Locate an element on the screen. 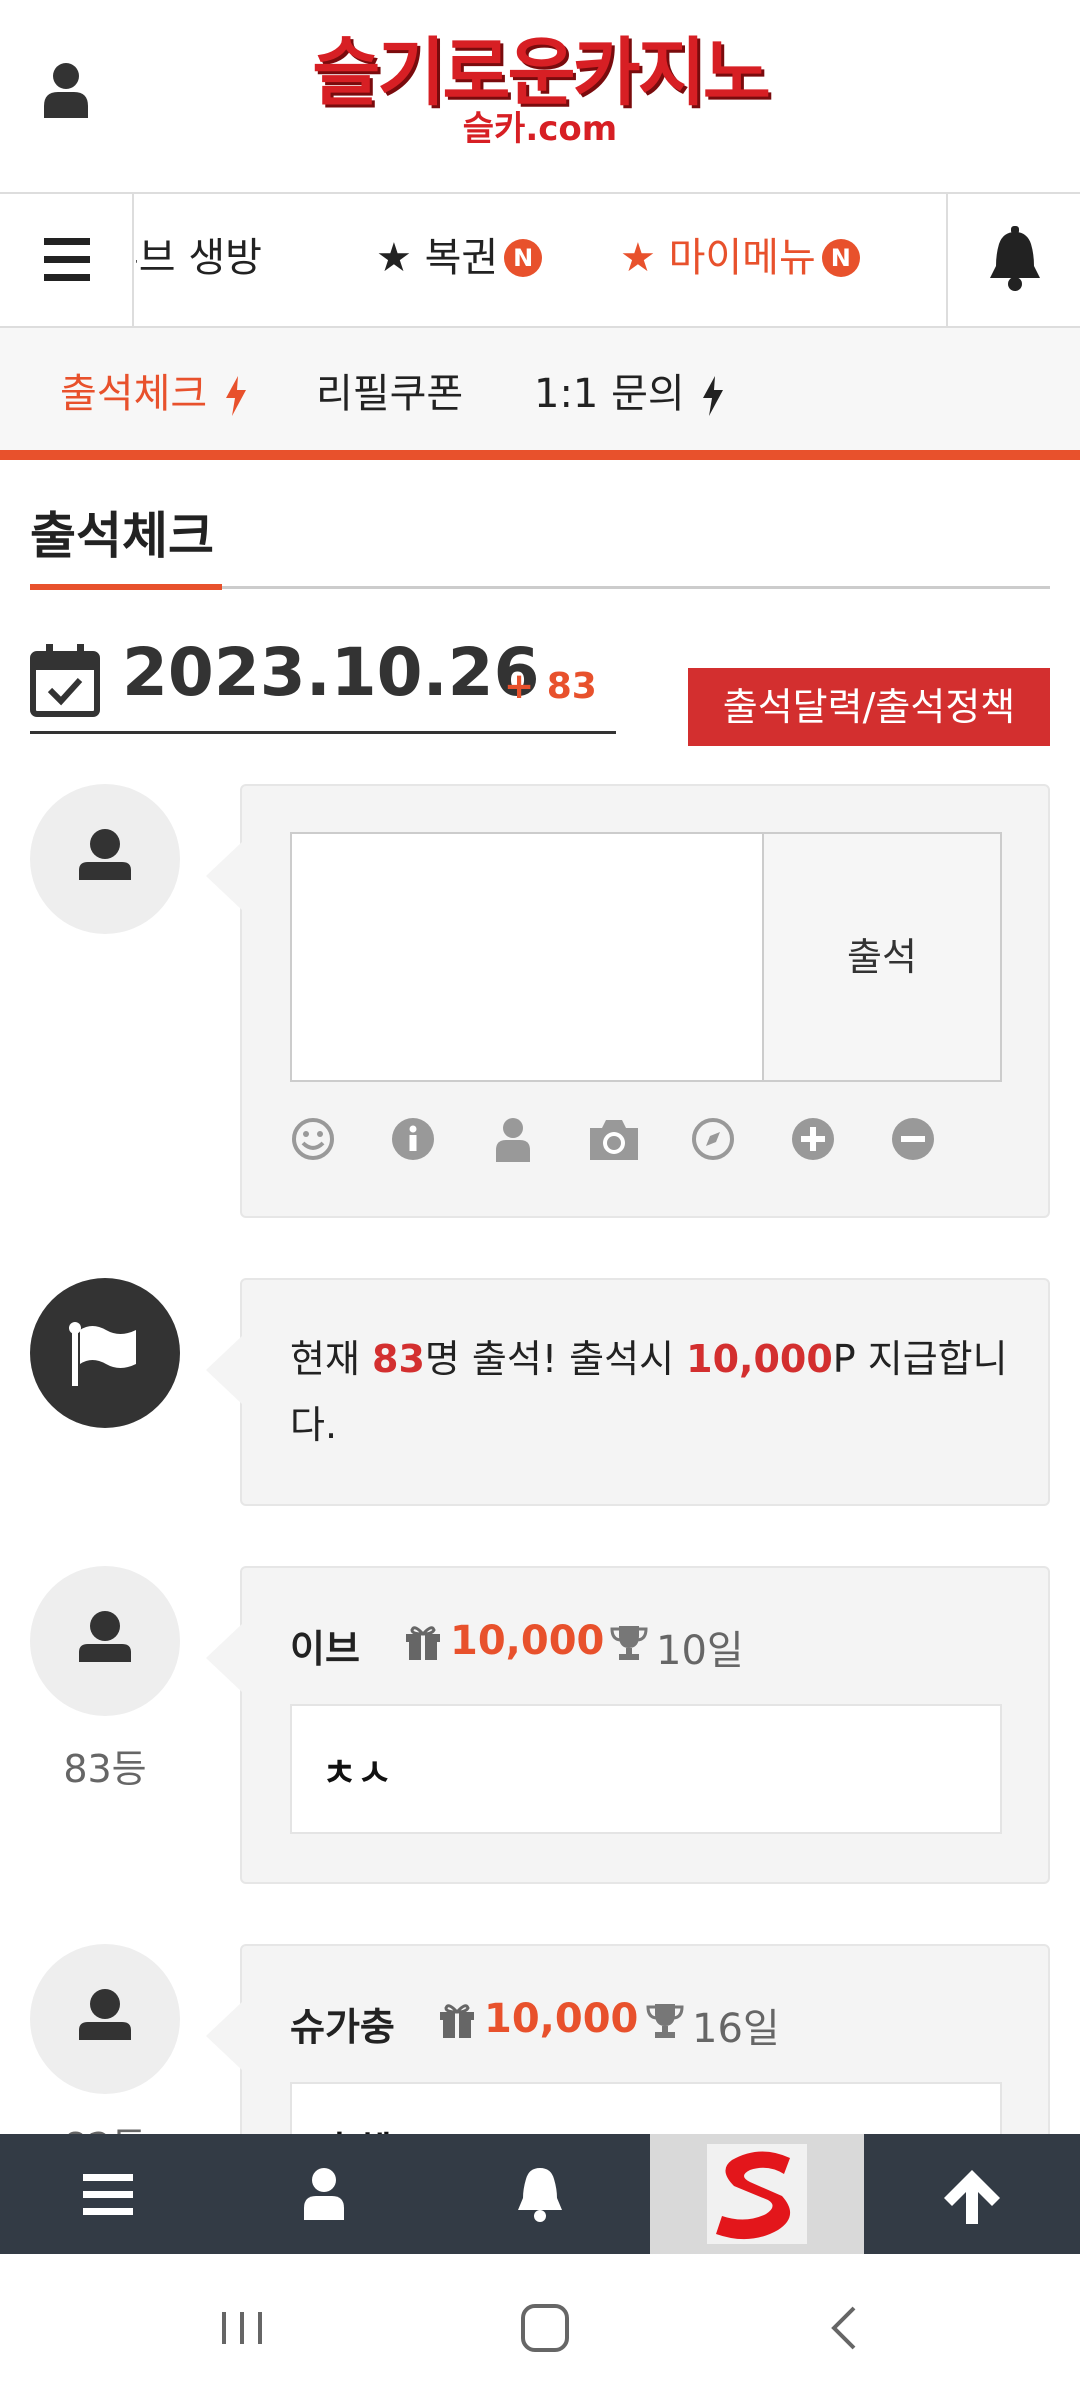  arrow-up-icon is located at coordinates (972, 2197).